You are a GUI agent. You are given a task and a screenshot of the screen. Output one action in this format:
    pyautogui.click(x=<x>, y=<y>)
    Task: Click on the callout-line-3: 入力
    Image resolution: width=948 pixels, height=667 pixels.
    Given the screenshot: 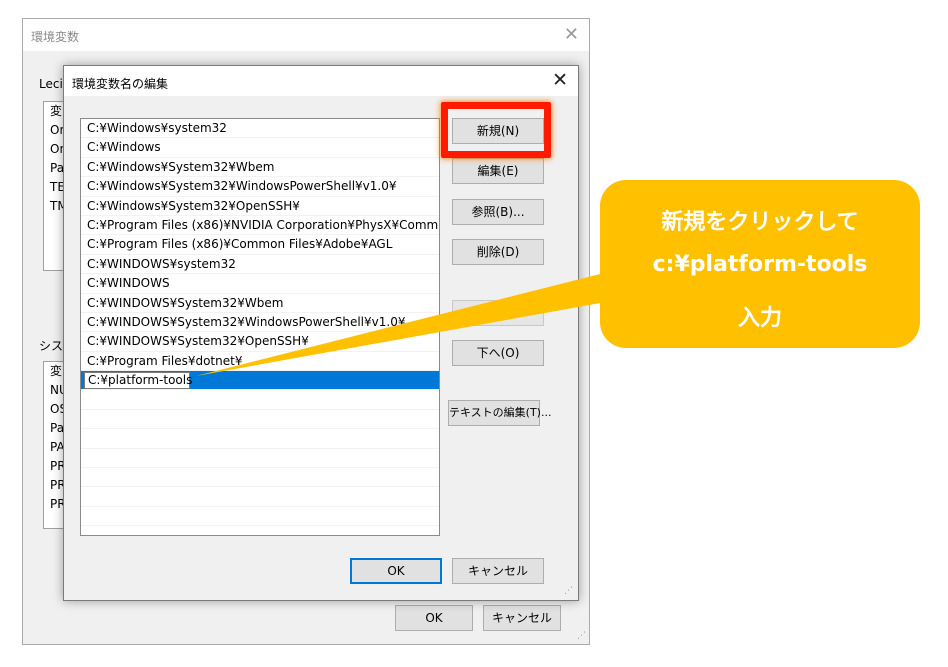 What is the action you would take?
    pyautogui.click(x=759, y=318)
    